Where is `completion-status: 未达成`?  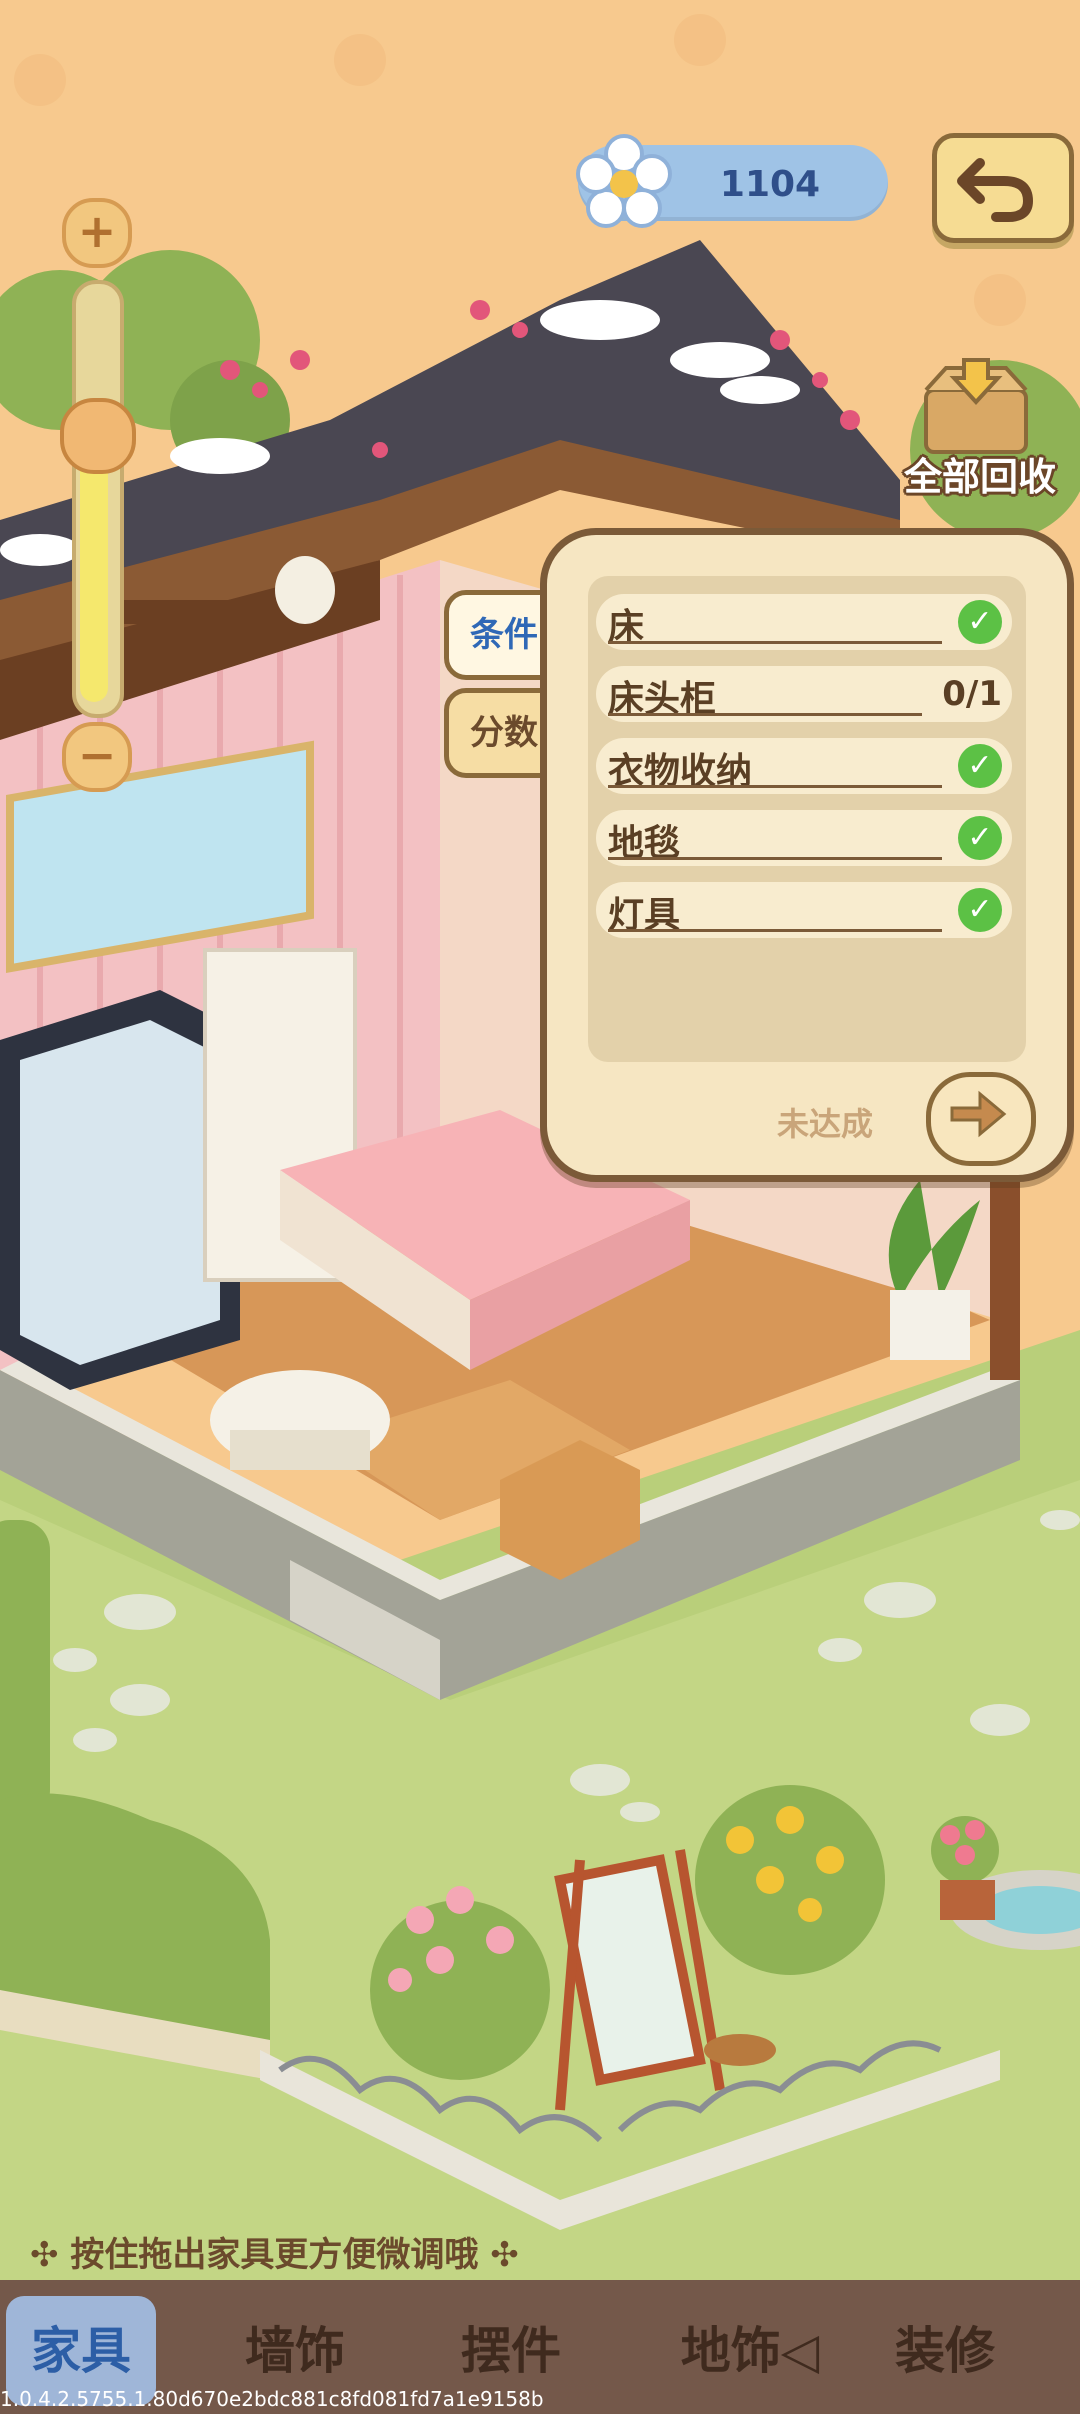 completion-status: 未达成 is located at coordinates (824, 1124).